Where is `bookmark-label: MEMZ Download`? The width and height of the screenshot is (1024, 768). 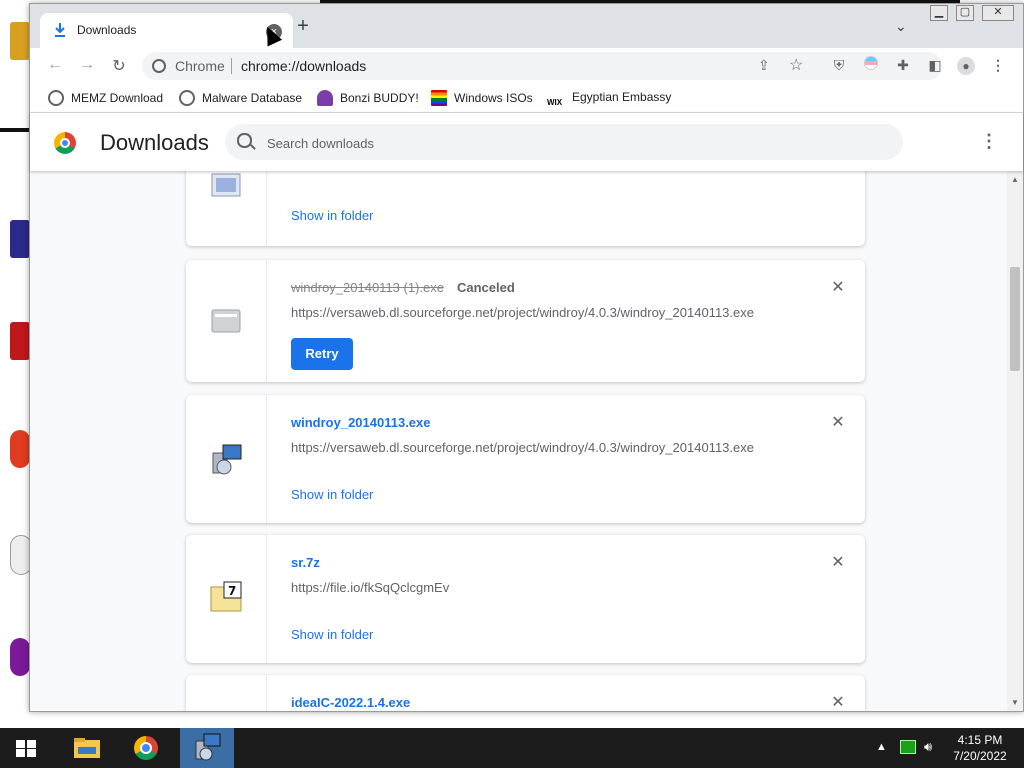 bookmark-label: MEMZ Download is located at coordinates (117, 98).